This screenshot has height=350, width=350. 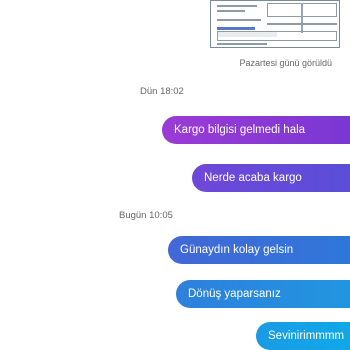 What do you see at coordinates (162, 91) in the screenshot?
I see `date-separator: Dün 18:02` at bounding box center [162, 91].